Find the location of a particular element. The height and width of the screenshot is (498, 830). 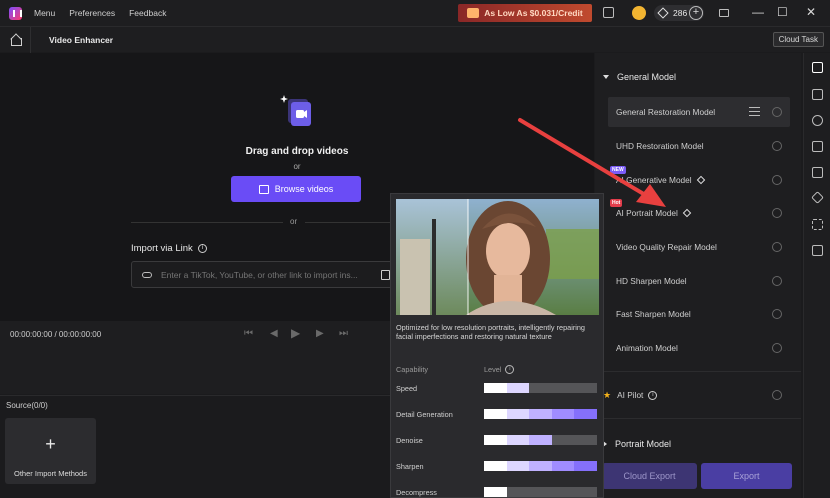

star-icon: ★ is located at coordinates (607, 394).